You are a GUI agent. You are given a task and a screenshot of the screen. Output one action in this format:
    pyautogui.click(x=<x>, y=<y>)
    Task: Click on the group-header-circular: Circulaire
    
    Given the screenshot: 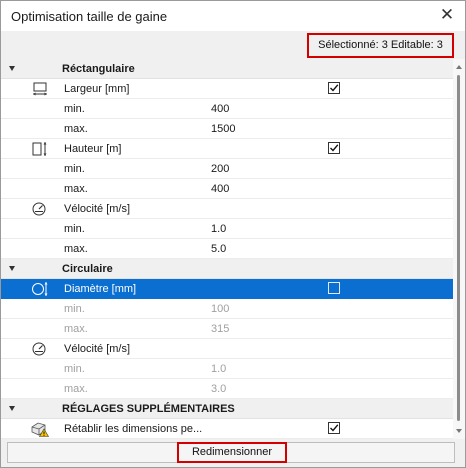 What is the action you would take?
    pyautogui.click(x=233, y=269)
    